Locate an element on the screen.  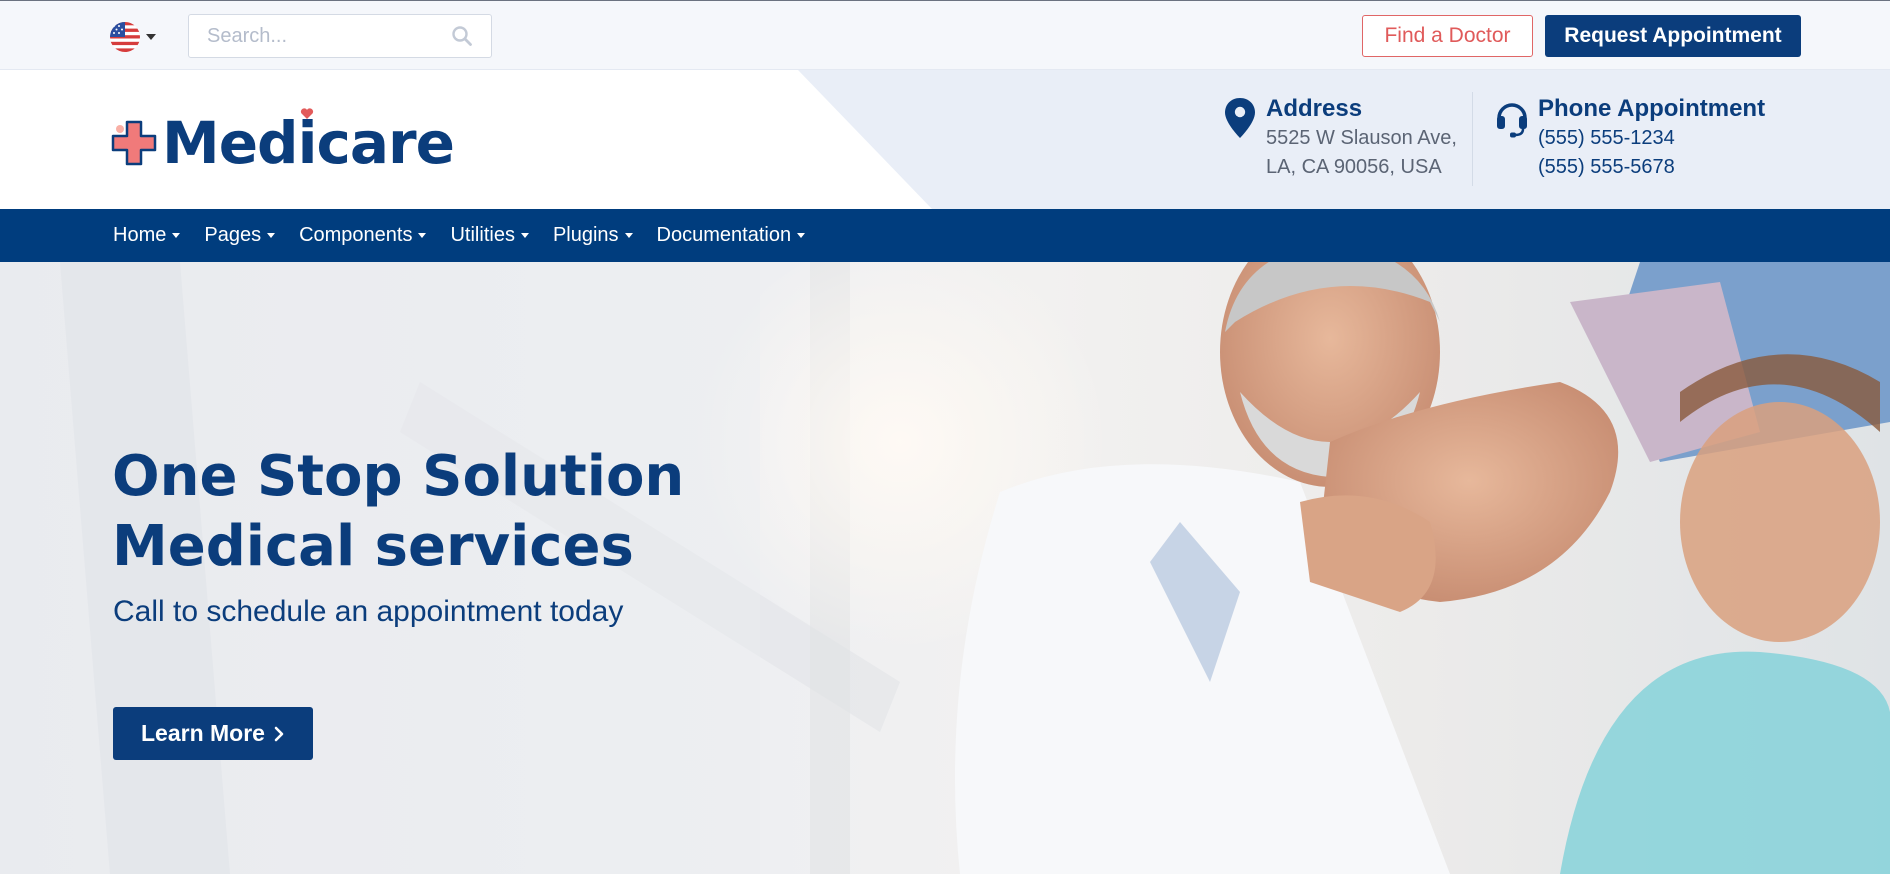
site-logo: Medicare is located at coordinates (282, 142).